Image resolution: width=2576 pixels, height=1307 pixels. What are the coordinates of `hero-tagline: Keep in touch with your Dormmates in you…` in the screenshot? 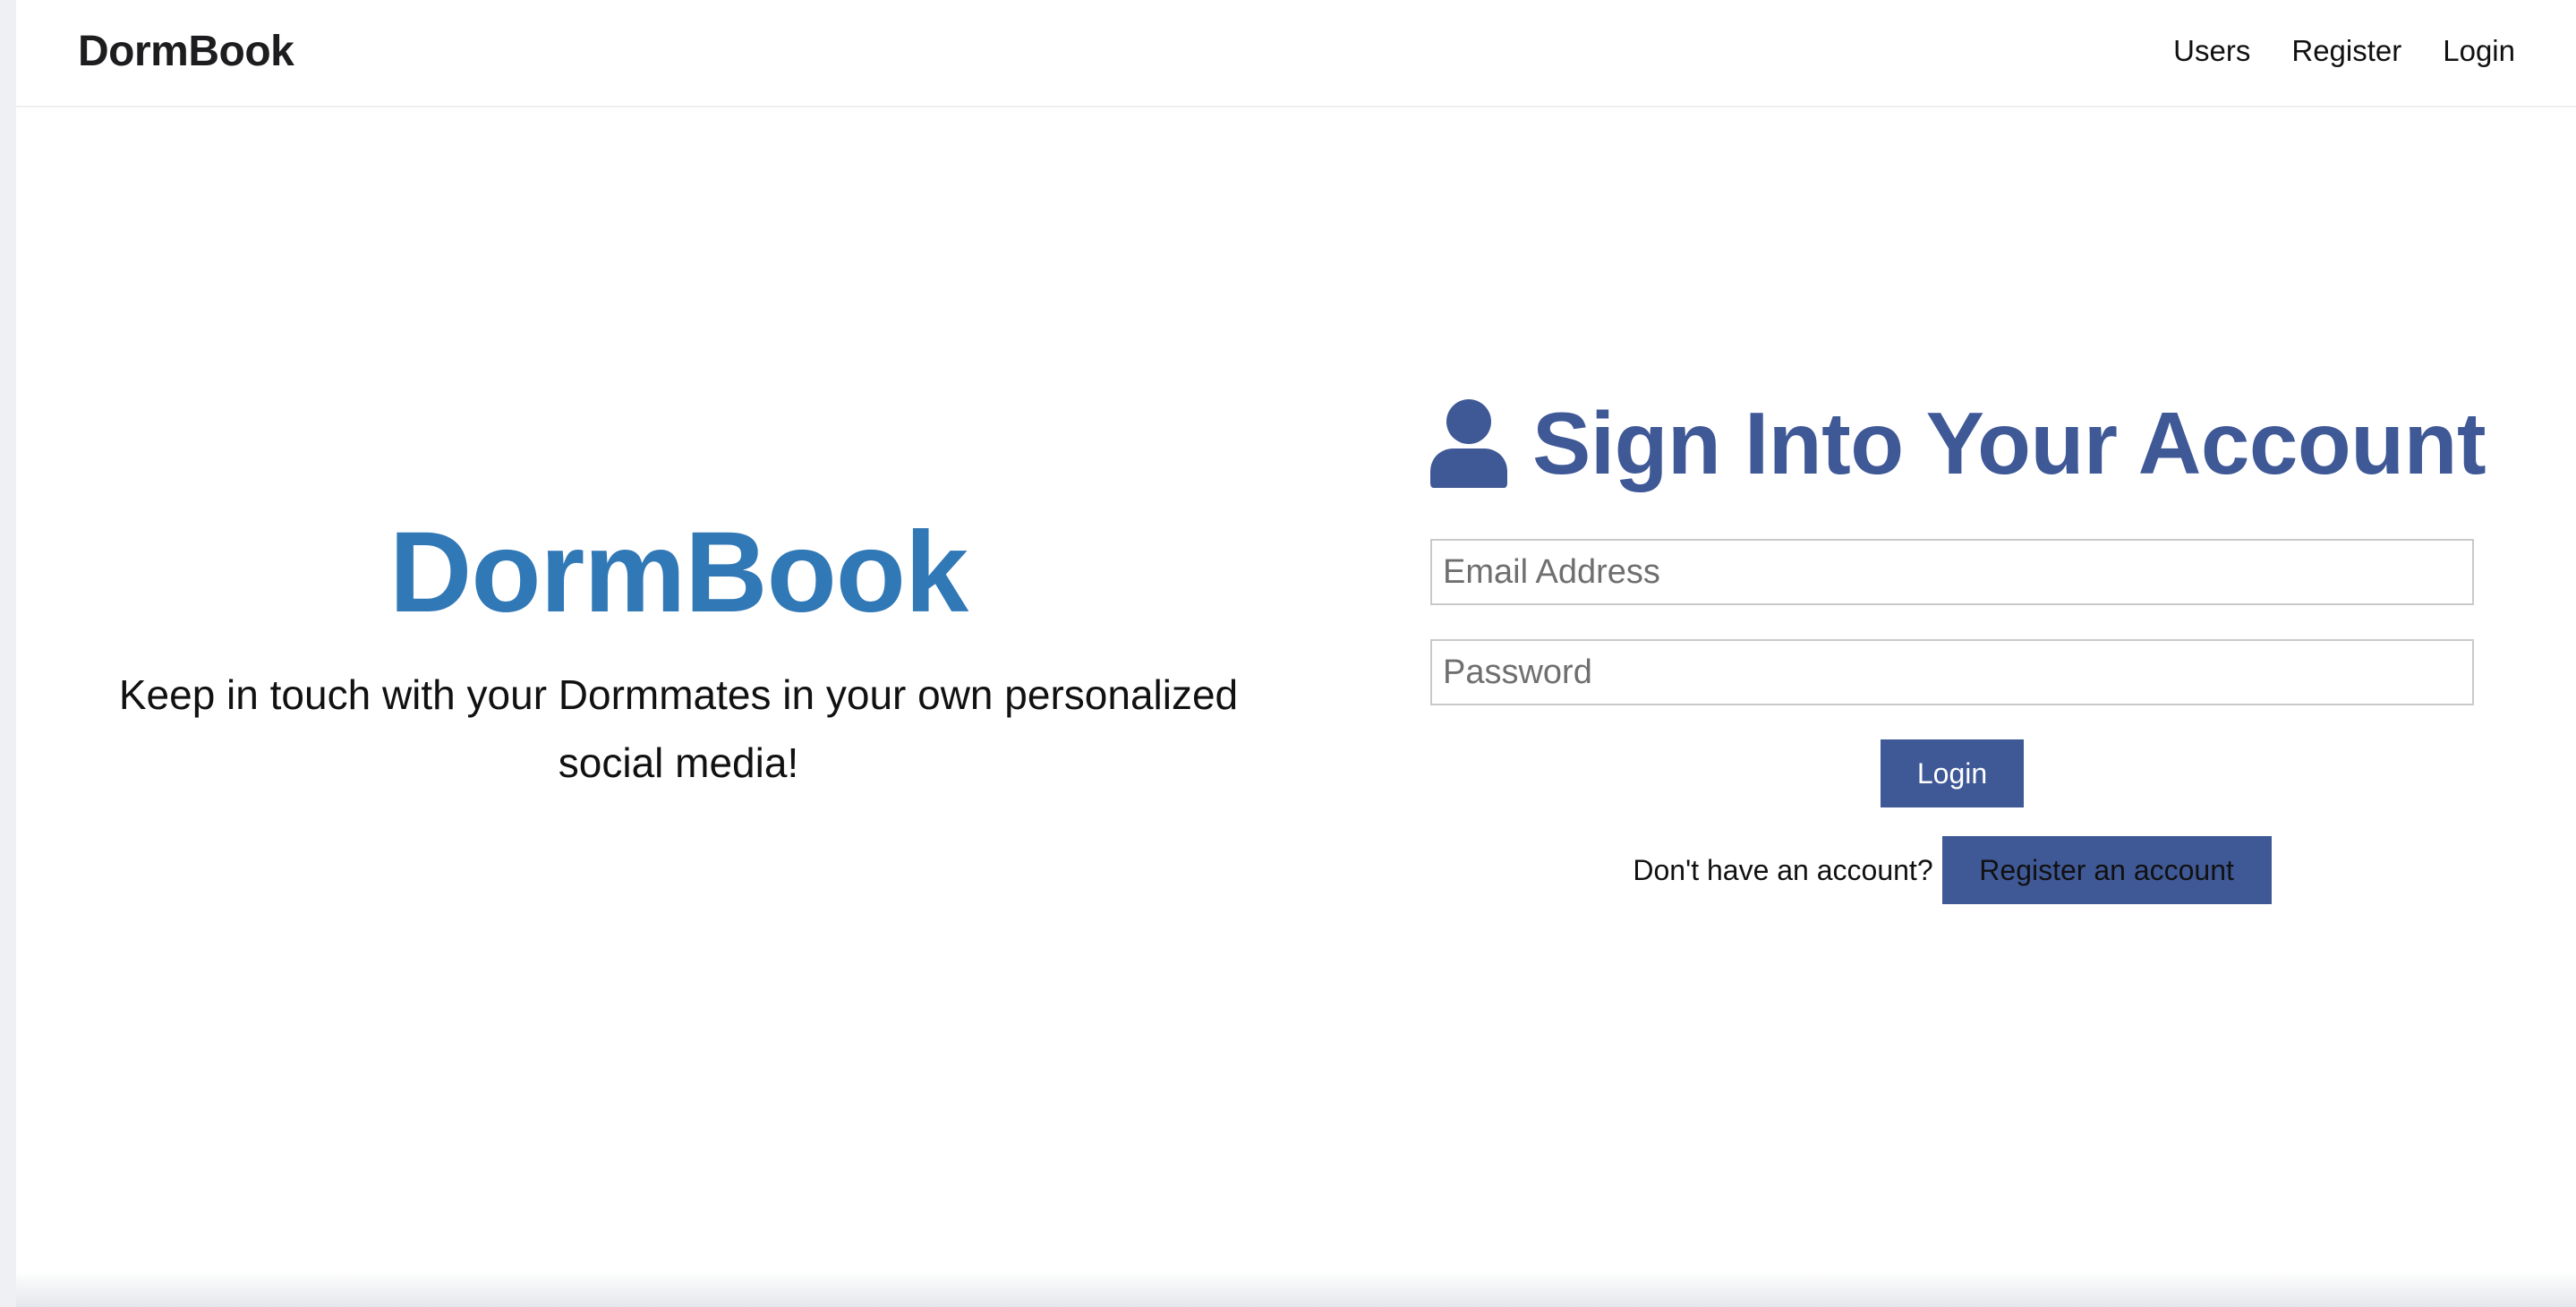 It's located at (678, 728).